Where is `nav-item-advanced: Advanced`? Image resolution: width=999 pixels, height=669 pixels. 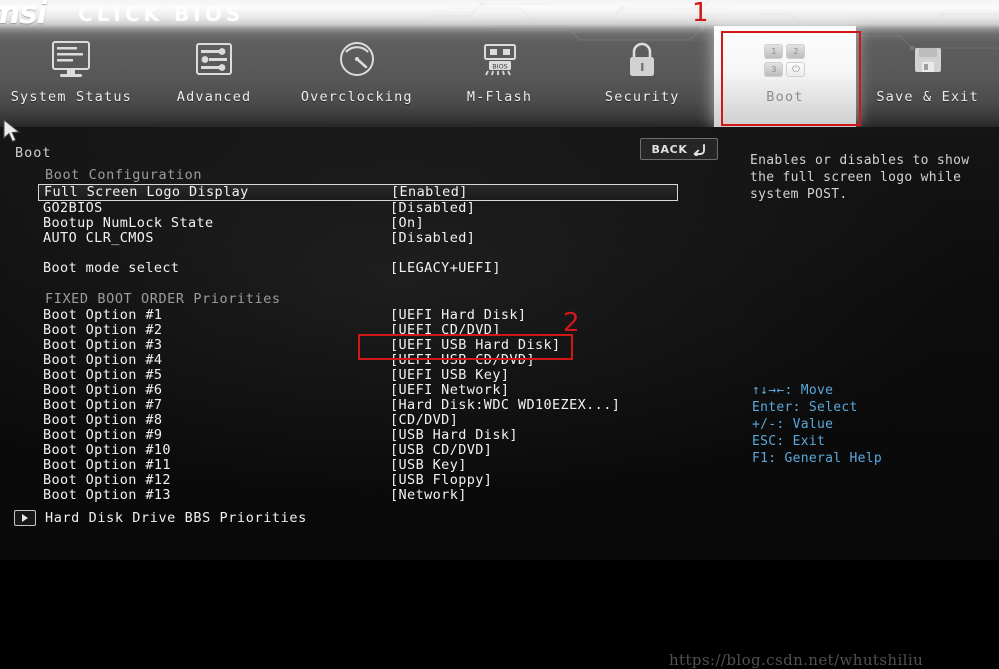 nav-item-advanced: Advanced is located at coordinates (214, 76).